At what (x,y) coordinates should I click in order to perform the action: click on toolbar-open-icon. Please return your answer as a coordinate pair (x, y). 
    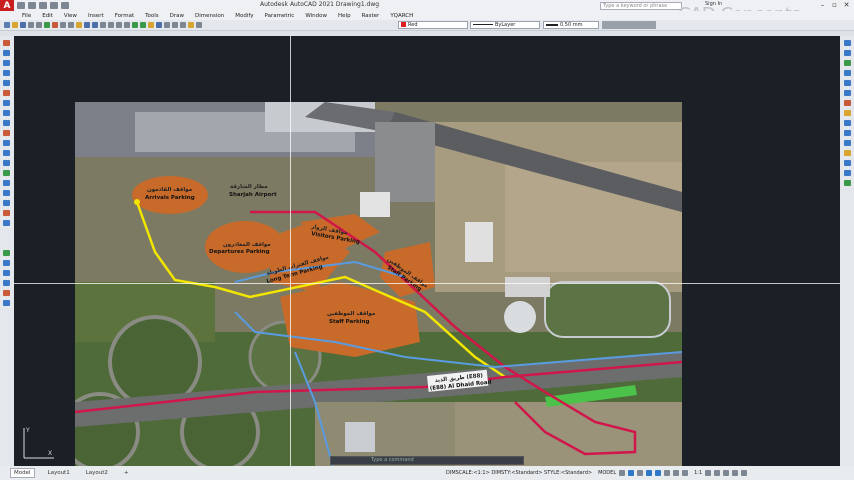
    Looking at the image, I should click on (15, 25).